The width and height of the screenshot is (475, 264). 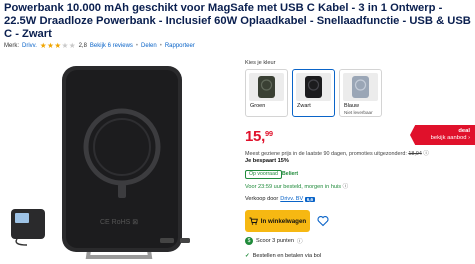 I want to click on chevron-right-icon: ›, so click(x=469, y=137).